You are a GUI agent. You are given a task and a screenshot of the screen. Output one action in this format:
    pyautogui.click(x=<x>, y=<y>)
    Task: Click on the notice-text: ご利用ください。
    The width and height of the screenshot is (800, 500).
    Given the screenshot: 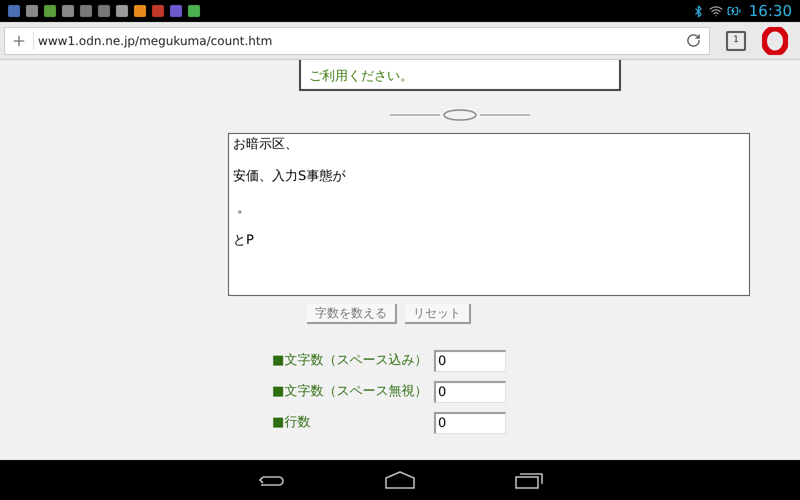 What is the action you would take?
    pyautogui.click(x=361, y=77)
    